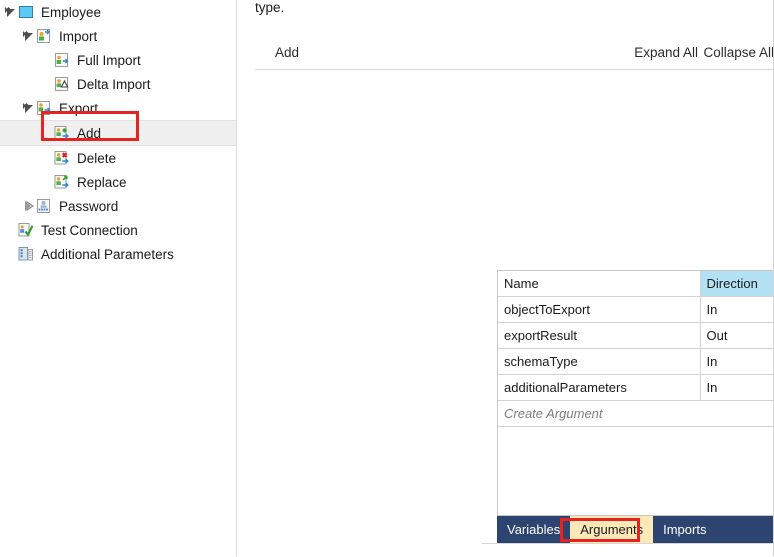 Image resolution: width=774 pixels, height=557 pixels. Describe the element at coordinates (29, 206) in the screenshot. I see `chevron-right-icon` at that location.